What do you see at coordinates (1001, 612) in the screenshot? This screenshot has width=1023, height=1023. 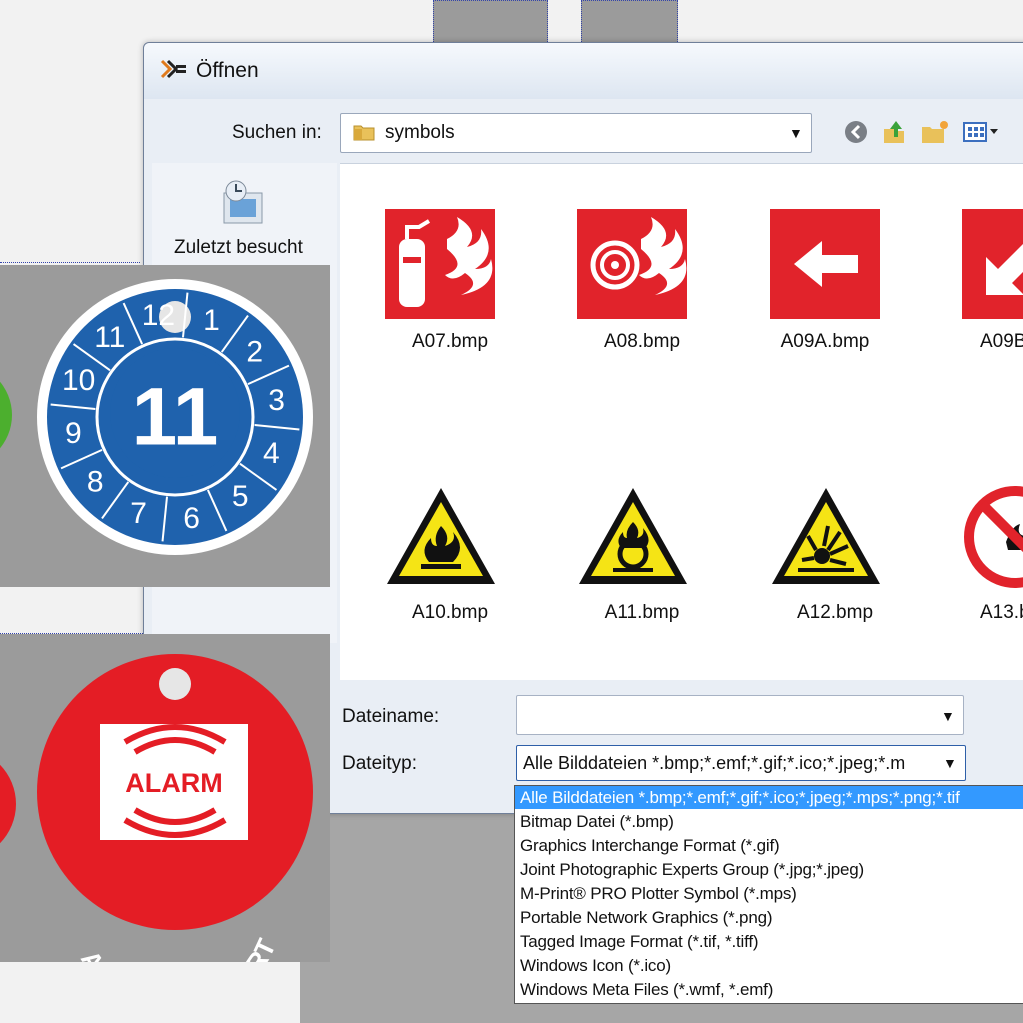 I see `file-name: A13.b` at bounding box center [1001, 612].